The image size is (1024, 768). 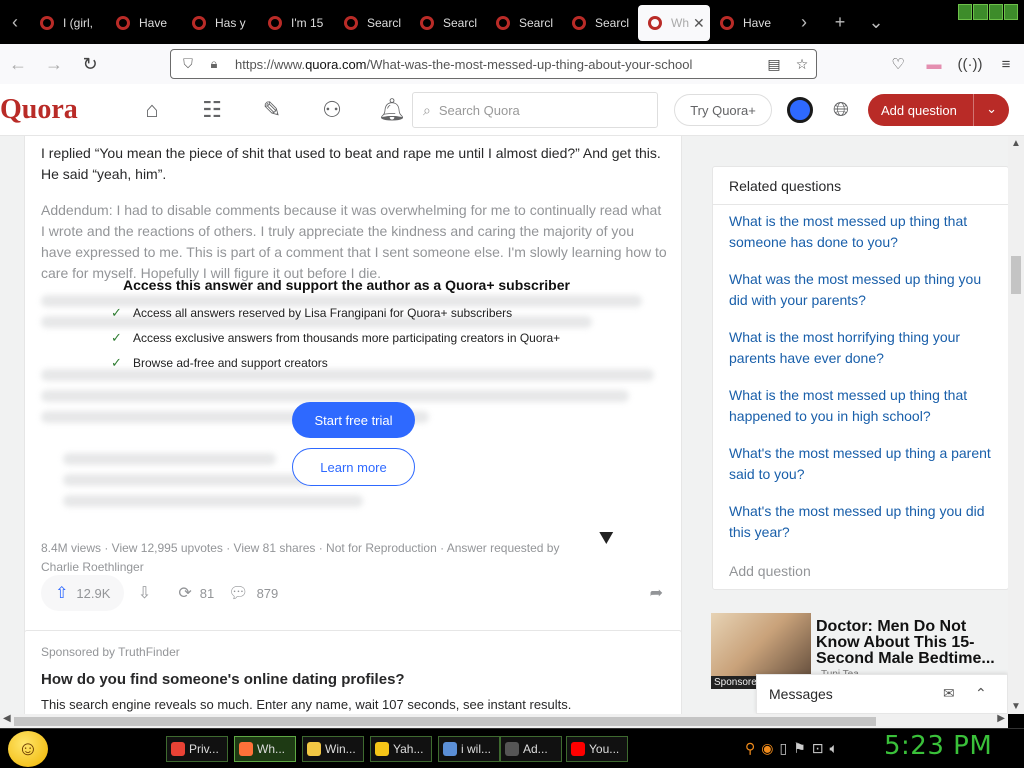 What do you see at coordinates (314, 749) in the screenshot?
I see `folder-icon` at bounding box center [314, 749].